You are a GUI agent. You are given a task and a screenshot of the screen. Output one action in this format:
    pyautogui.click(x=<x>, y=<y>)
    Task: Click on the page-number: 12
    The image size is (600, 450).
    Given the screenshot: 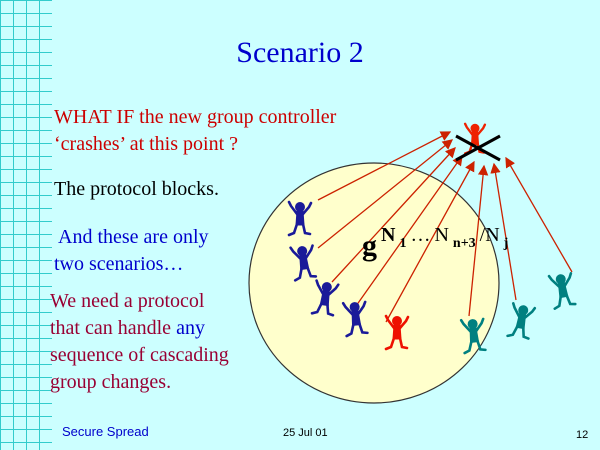 What is the action you would take?
    pyautogui.click(x=582, y=435)
    